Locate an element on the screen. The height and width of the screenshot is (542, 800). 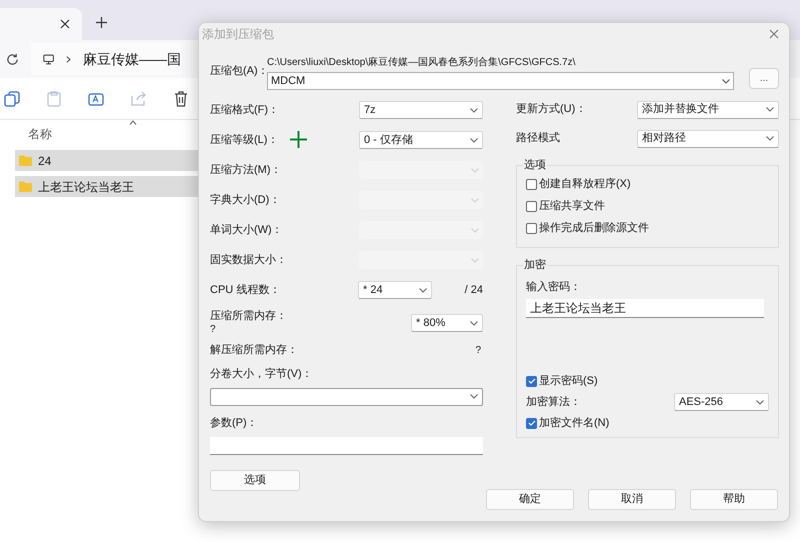
field-label: 字典大小(D)： is located at coordinates (245, 200).